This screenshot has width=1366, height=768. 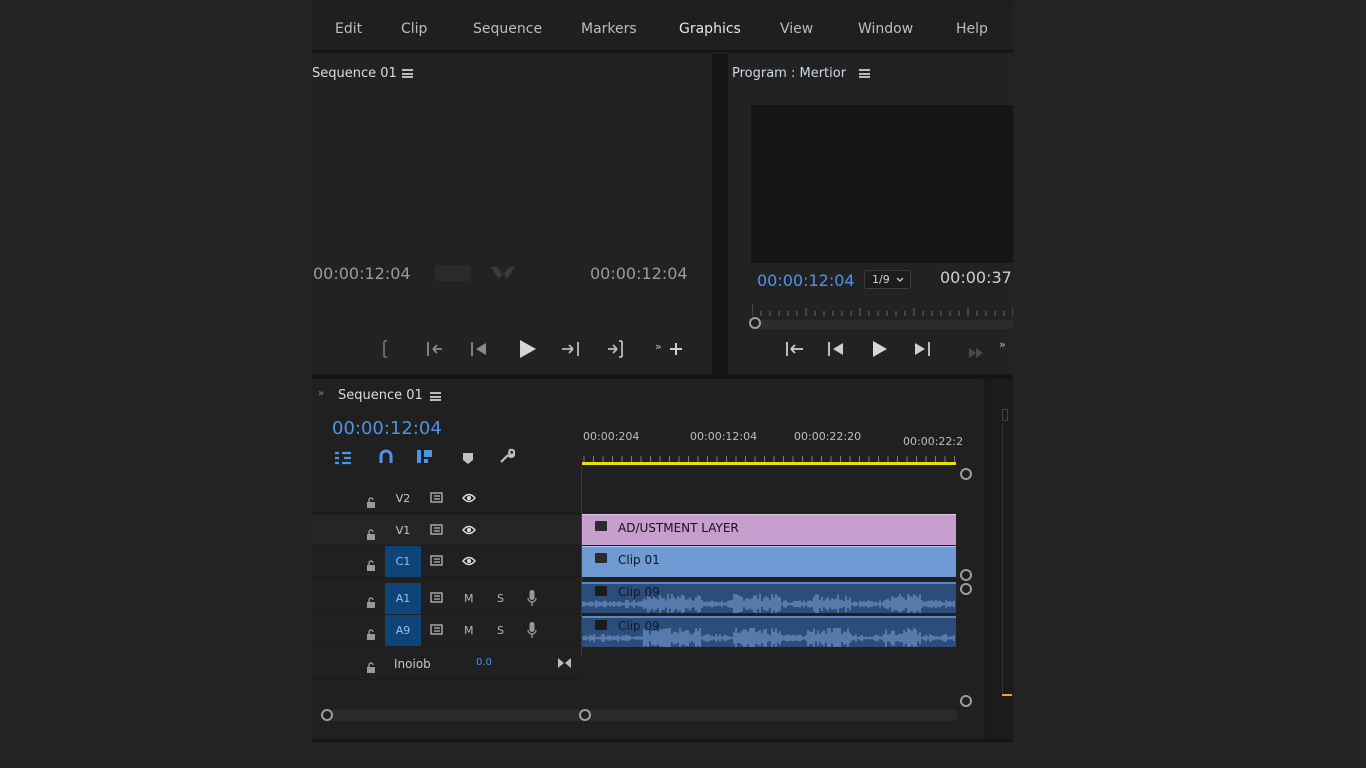 What do you see at coordinates (327, 715) in the screenshot?
I see `scroll-handle-left` at bounding box center [327, 715].